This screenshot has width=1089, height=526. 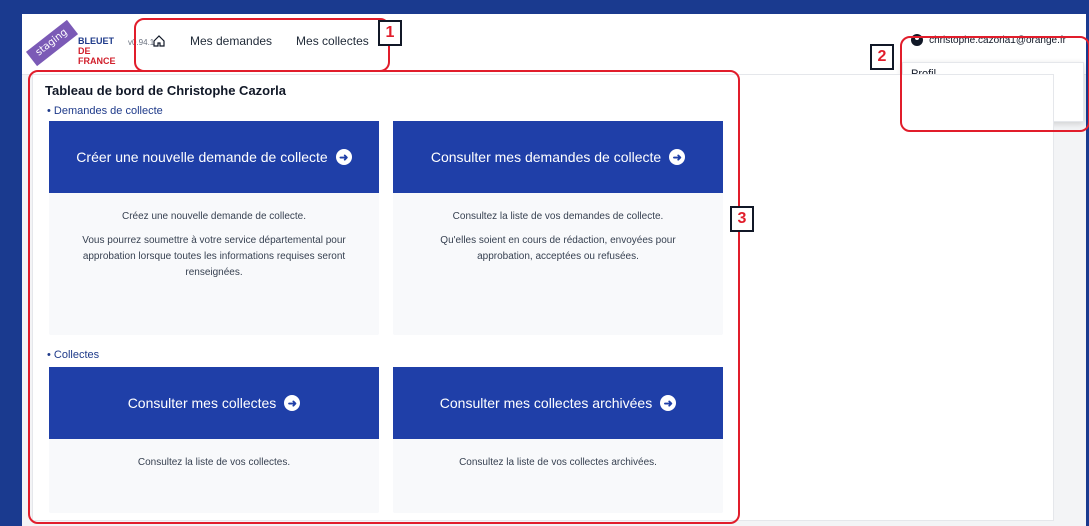 I want to click on staging-ribbon: staging, so click(x=52, y=43).